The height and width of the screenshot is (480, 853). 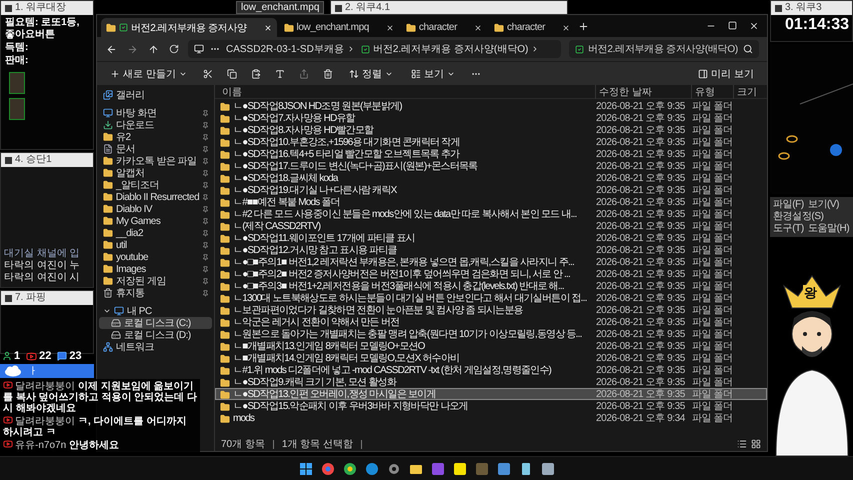 What do you see at coordinates (155, 95) in the screenshot?
I see `sidebar-item: 갤러리` at bounding box center [155, 95].